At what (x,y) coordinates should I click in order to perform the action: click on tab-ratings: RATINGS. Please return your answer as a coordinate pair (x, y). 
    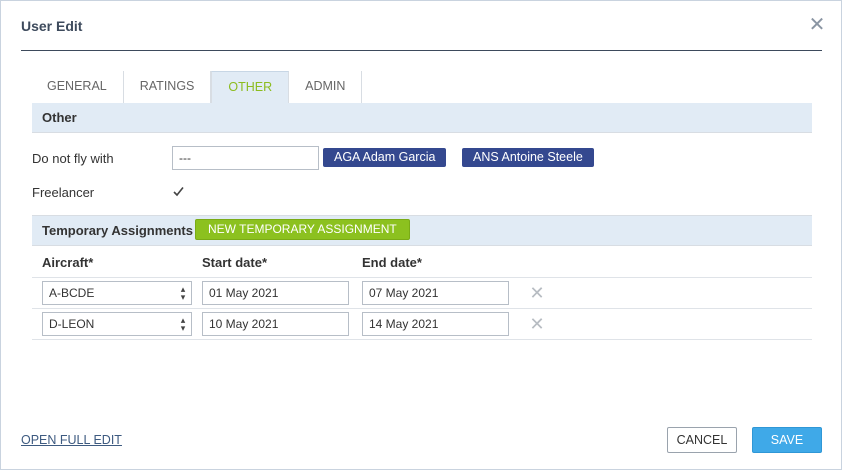
    Looking at the image, I should click on (168, 87).